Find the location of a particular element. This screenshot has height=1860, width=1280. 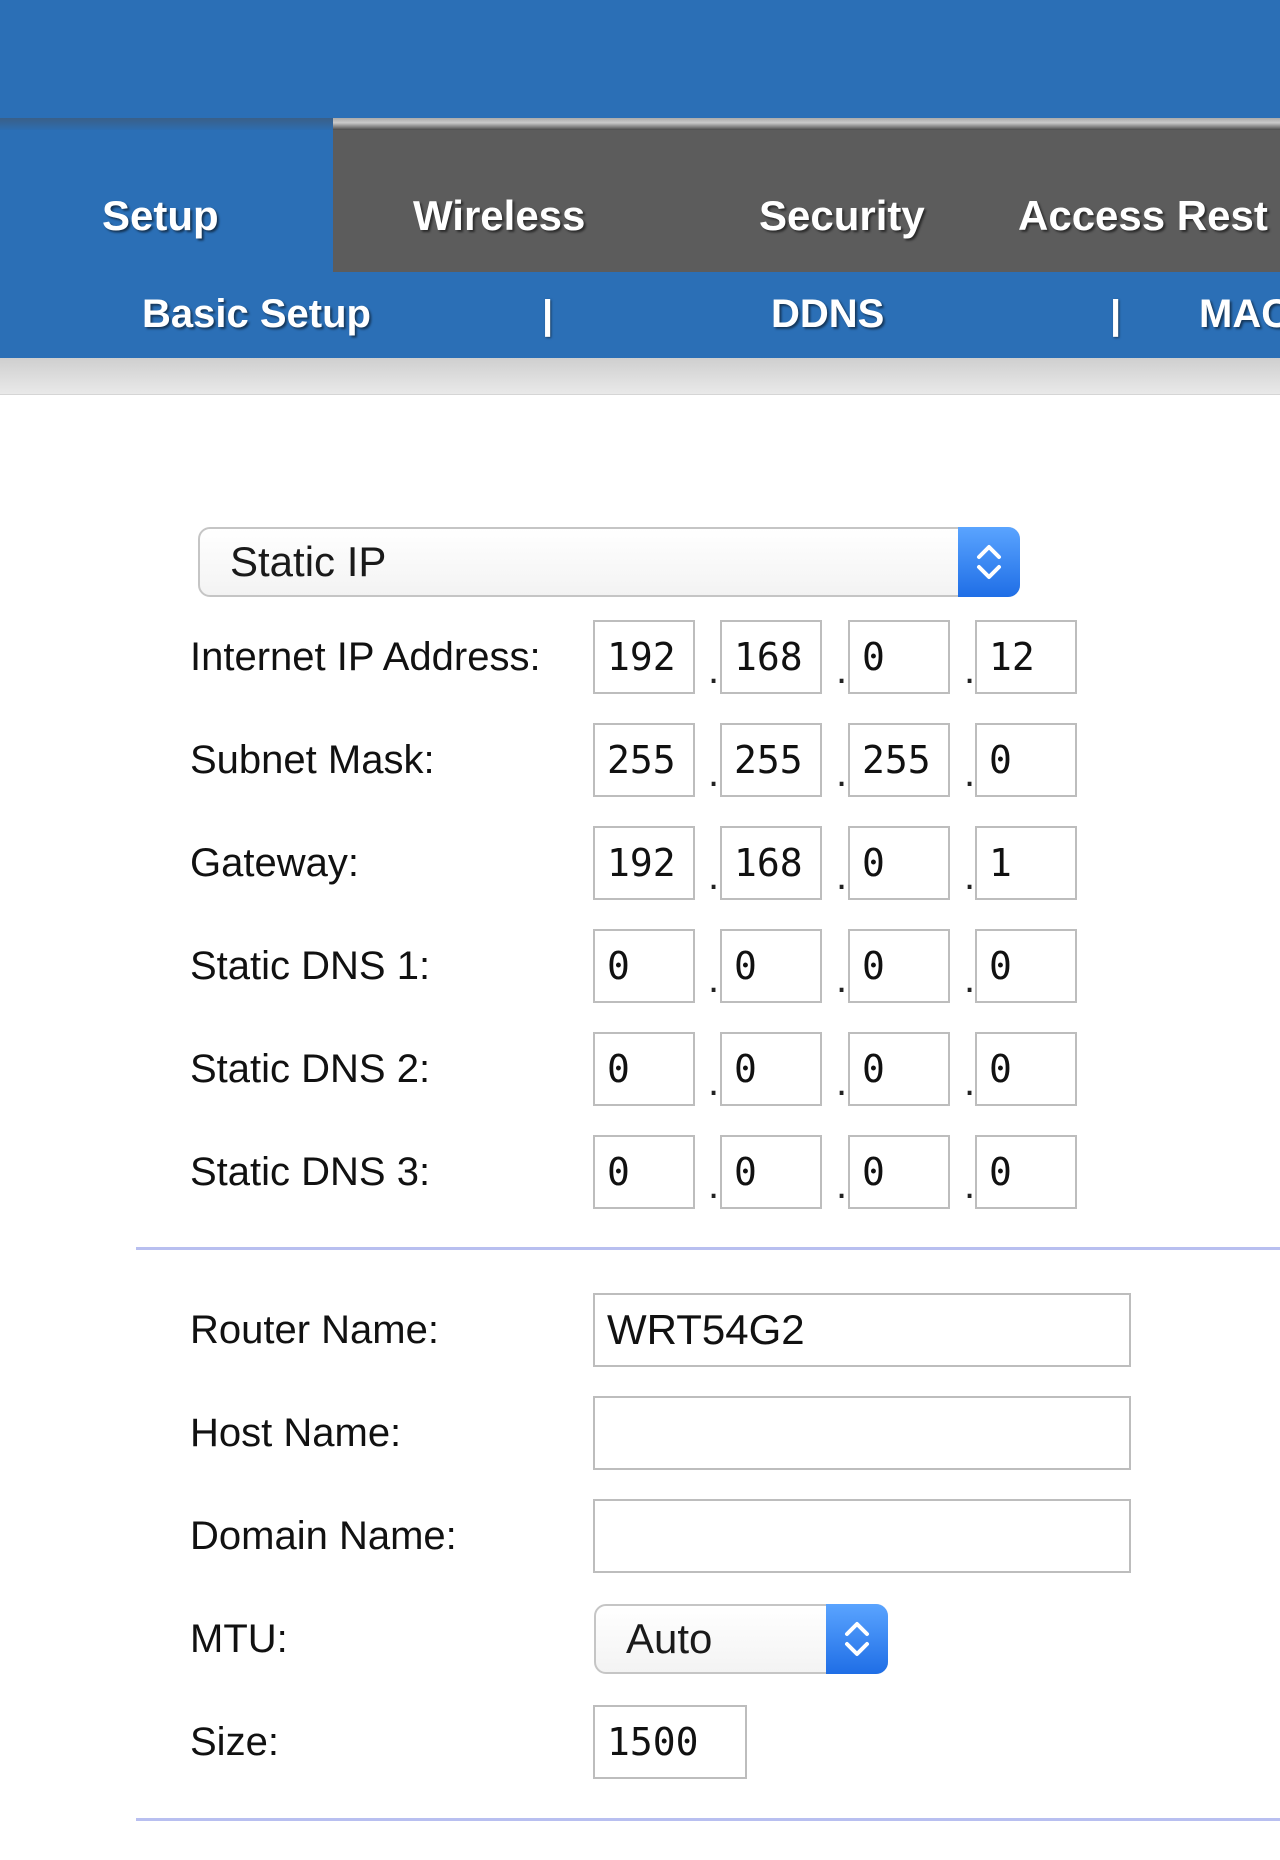

connection-type-value: Static IP is located at coordinates (308, 561).